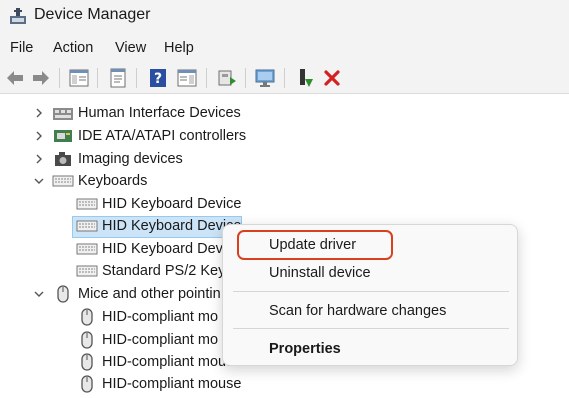 The height and width of the screenshot is (398, 569). Describe the element at coordinates (63, 159) in the screenshot. I see `camera-icon` at that location.